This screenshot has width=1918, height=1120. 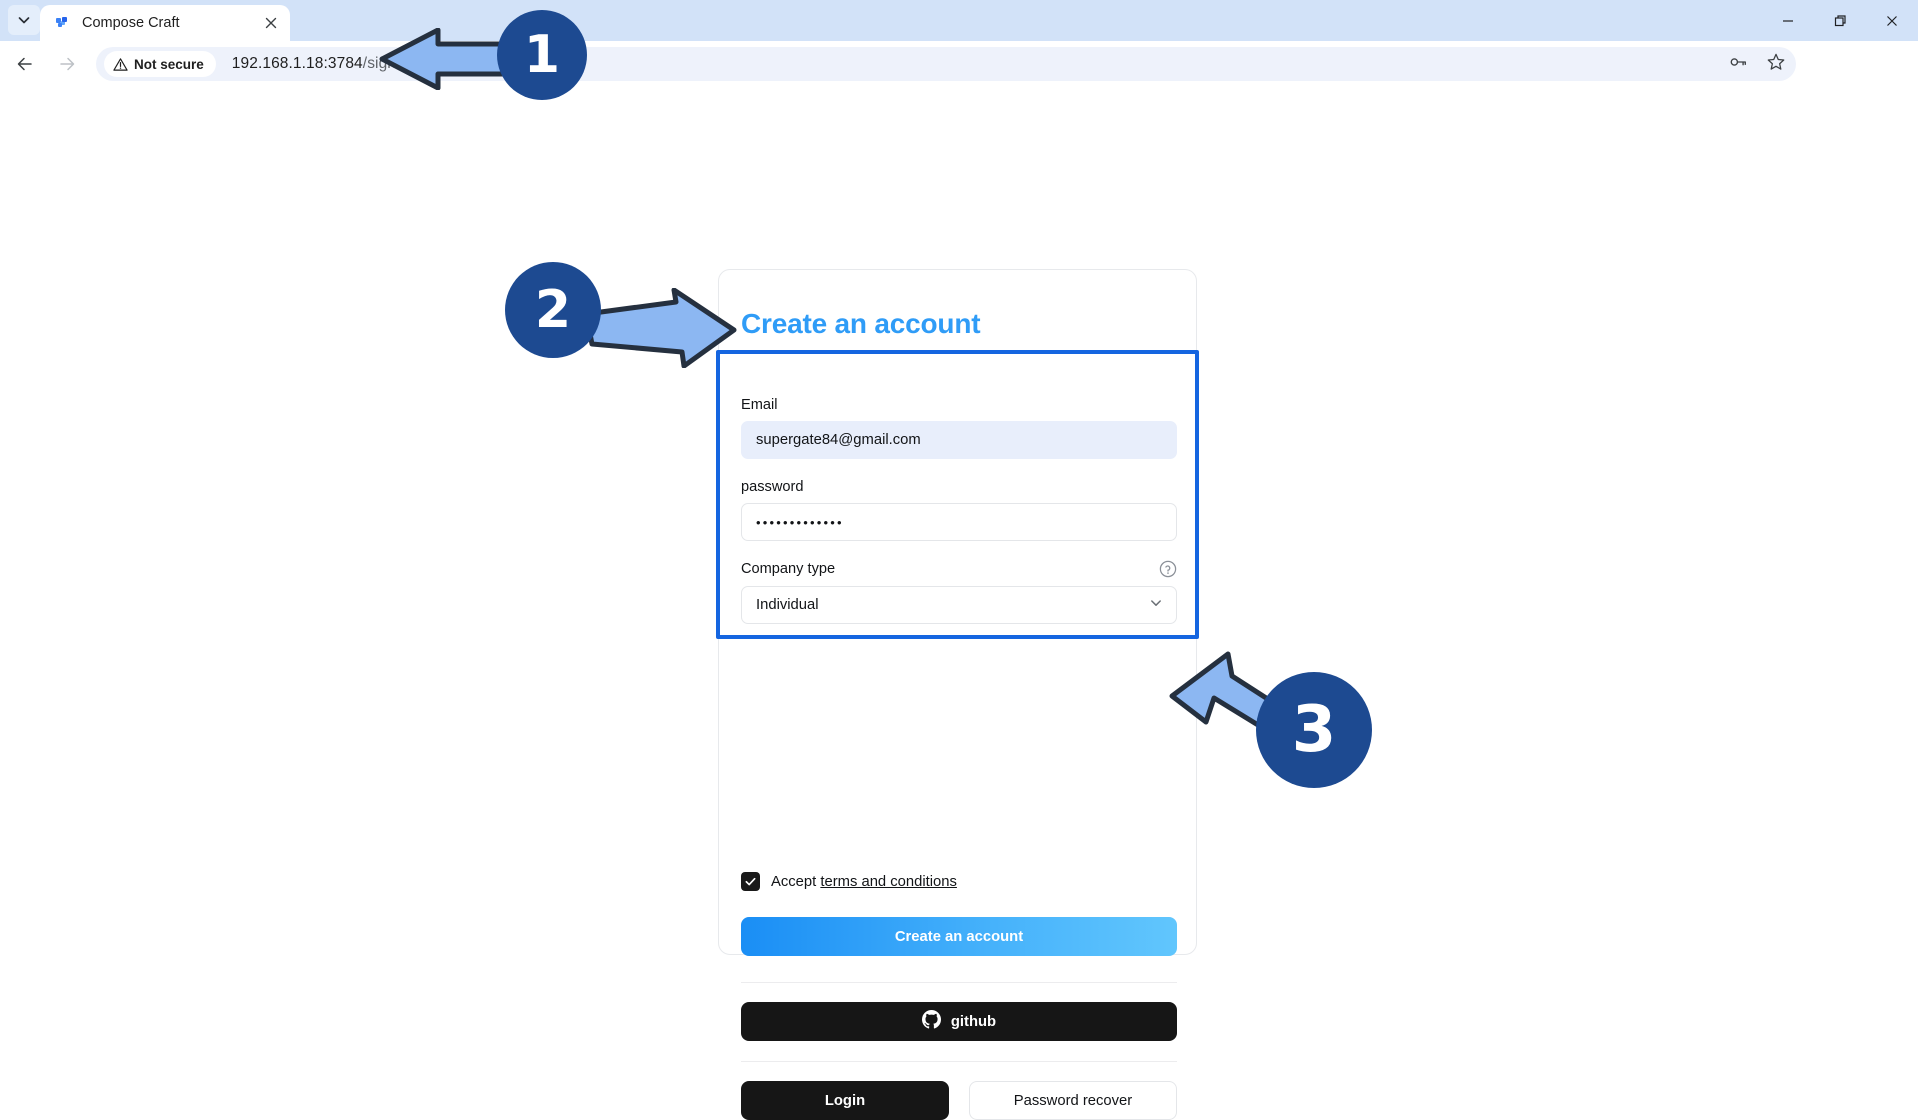 I want to click on password-label: password, so click(x=959, y=487).